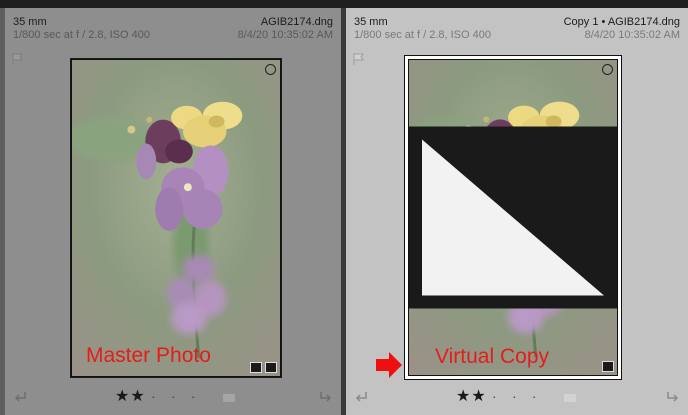 The image size is (688, 415). What do you see at coordinates (256, 367) in the screenshot?
I see `crop-badge-icon` at bounding box center [256, 367].